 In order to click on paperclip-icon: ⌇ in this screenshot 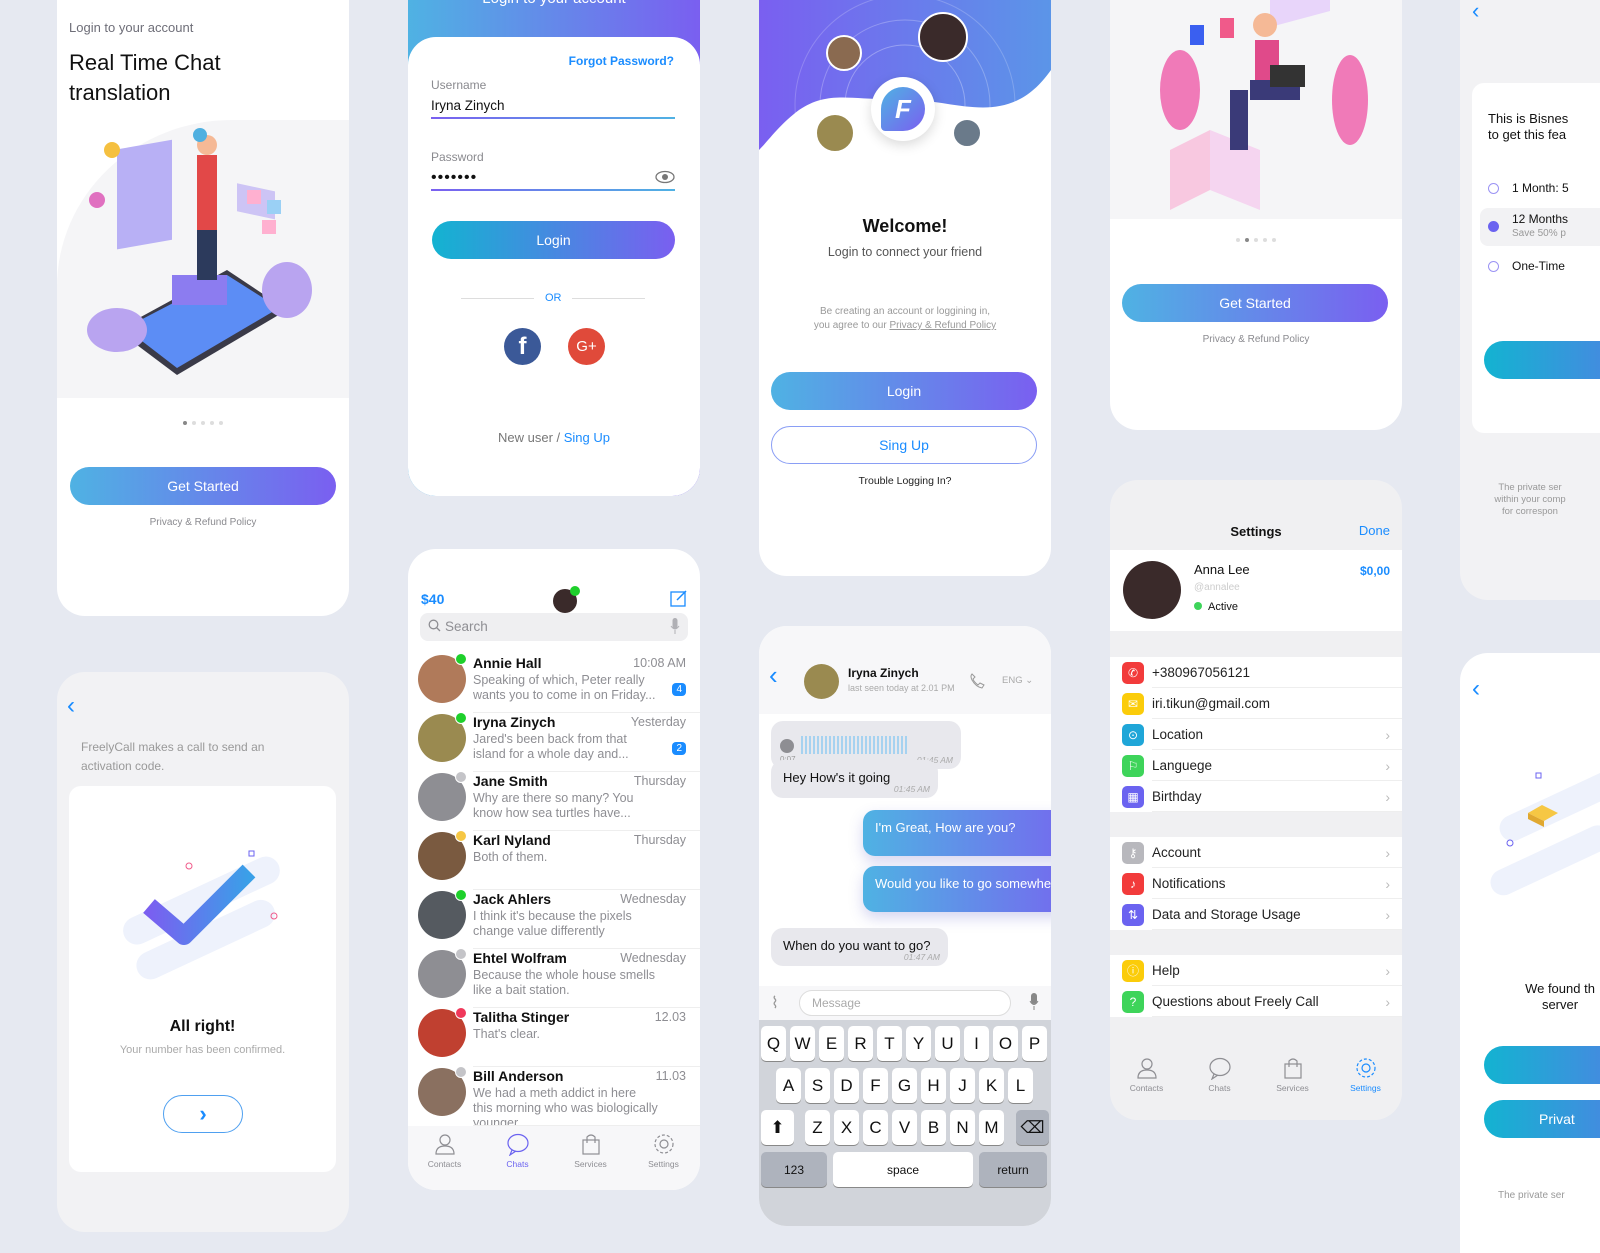, I will do `click(775, 1003)`.